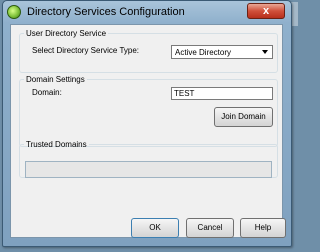  What do you see at coordinates (210, 228) in the screenshot?
I see `cancel-button: Cancel` at bounding box center [210, 228].